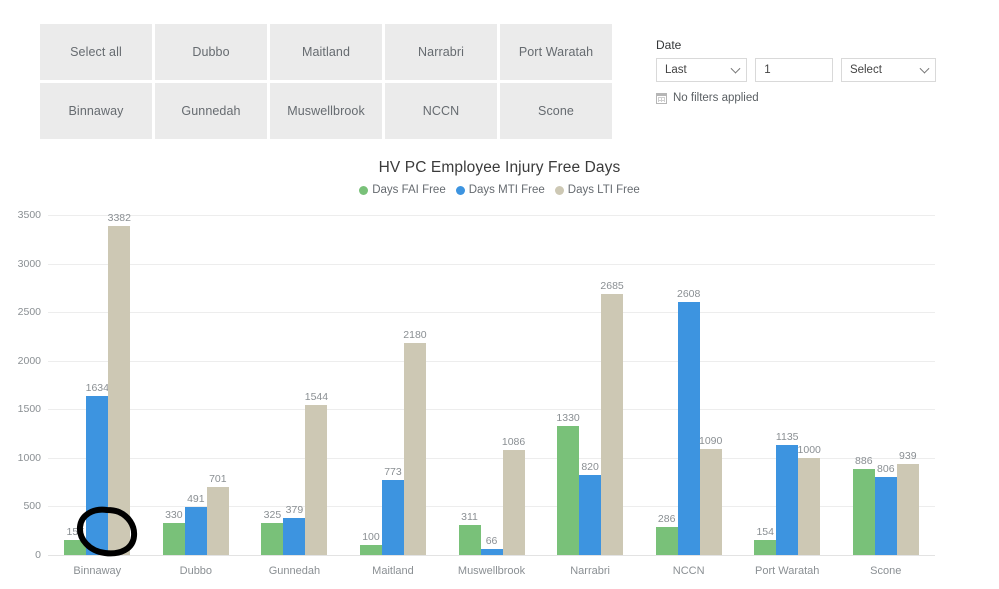 Image resolution: width=999 pixels, height=589 pixels. Describe the element at coordinates (97, 468) in the screenshot. I see `bar: 1634` at that location.